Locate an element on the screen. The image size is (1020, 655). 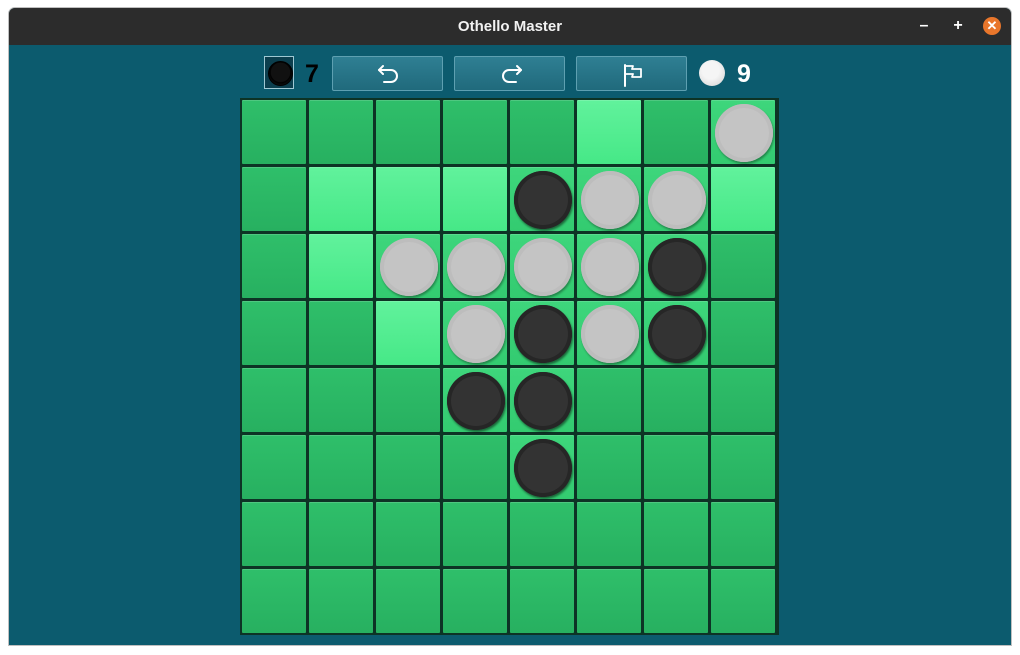
board-cell-r3-c1 is located at coordinates (274, 266).